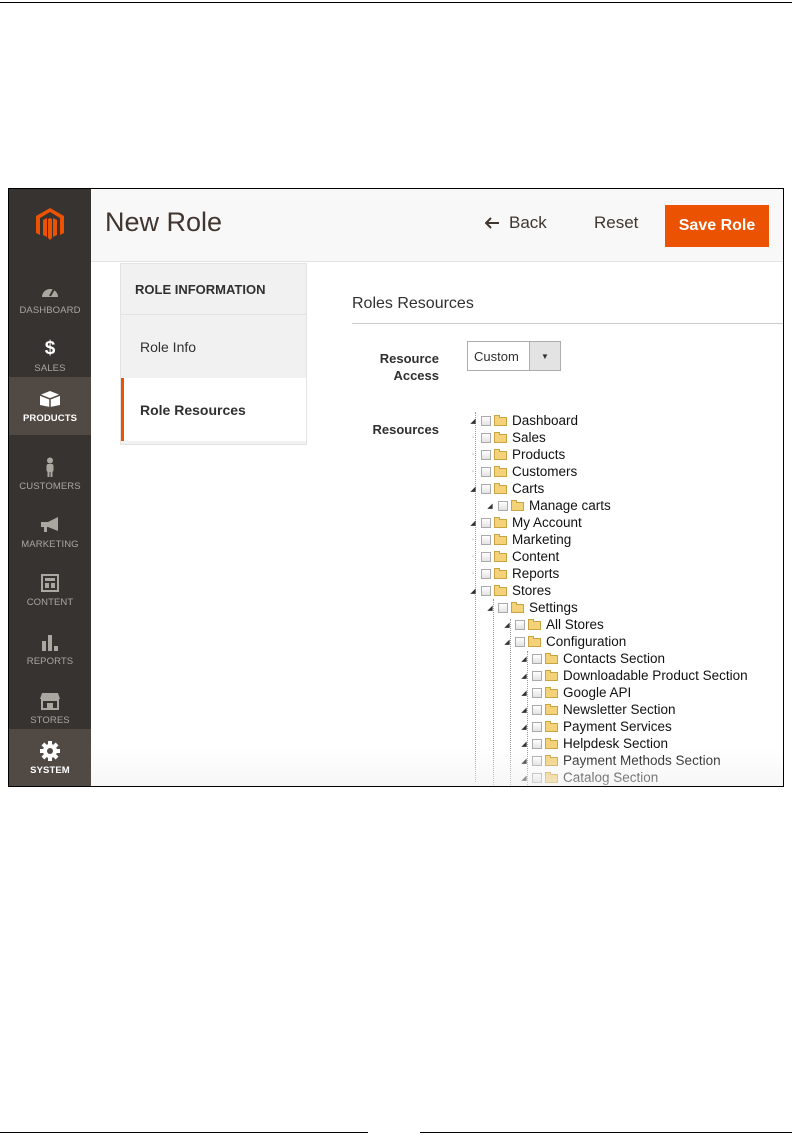 The height and width of the screenshot is (1142, 792). I want to click on chevron-down-icon: ▼, so click(544, 356).